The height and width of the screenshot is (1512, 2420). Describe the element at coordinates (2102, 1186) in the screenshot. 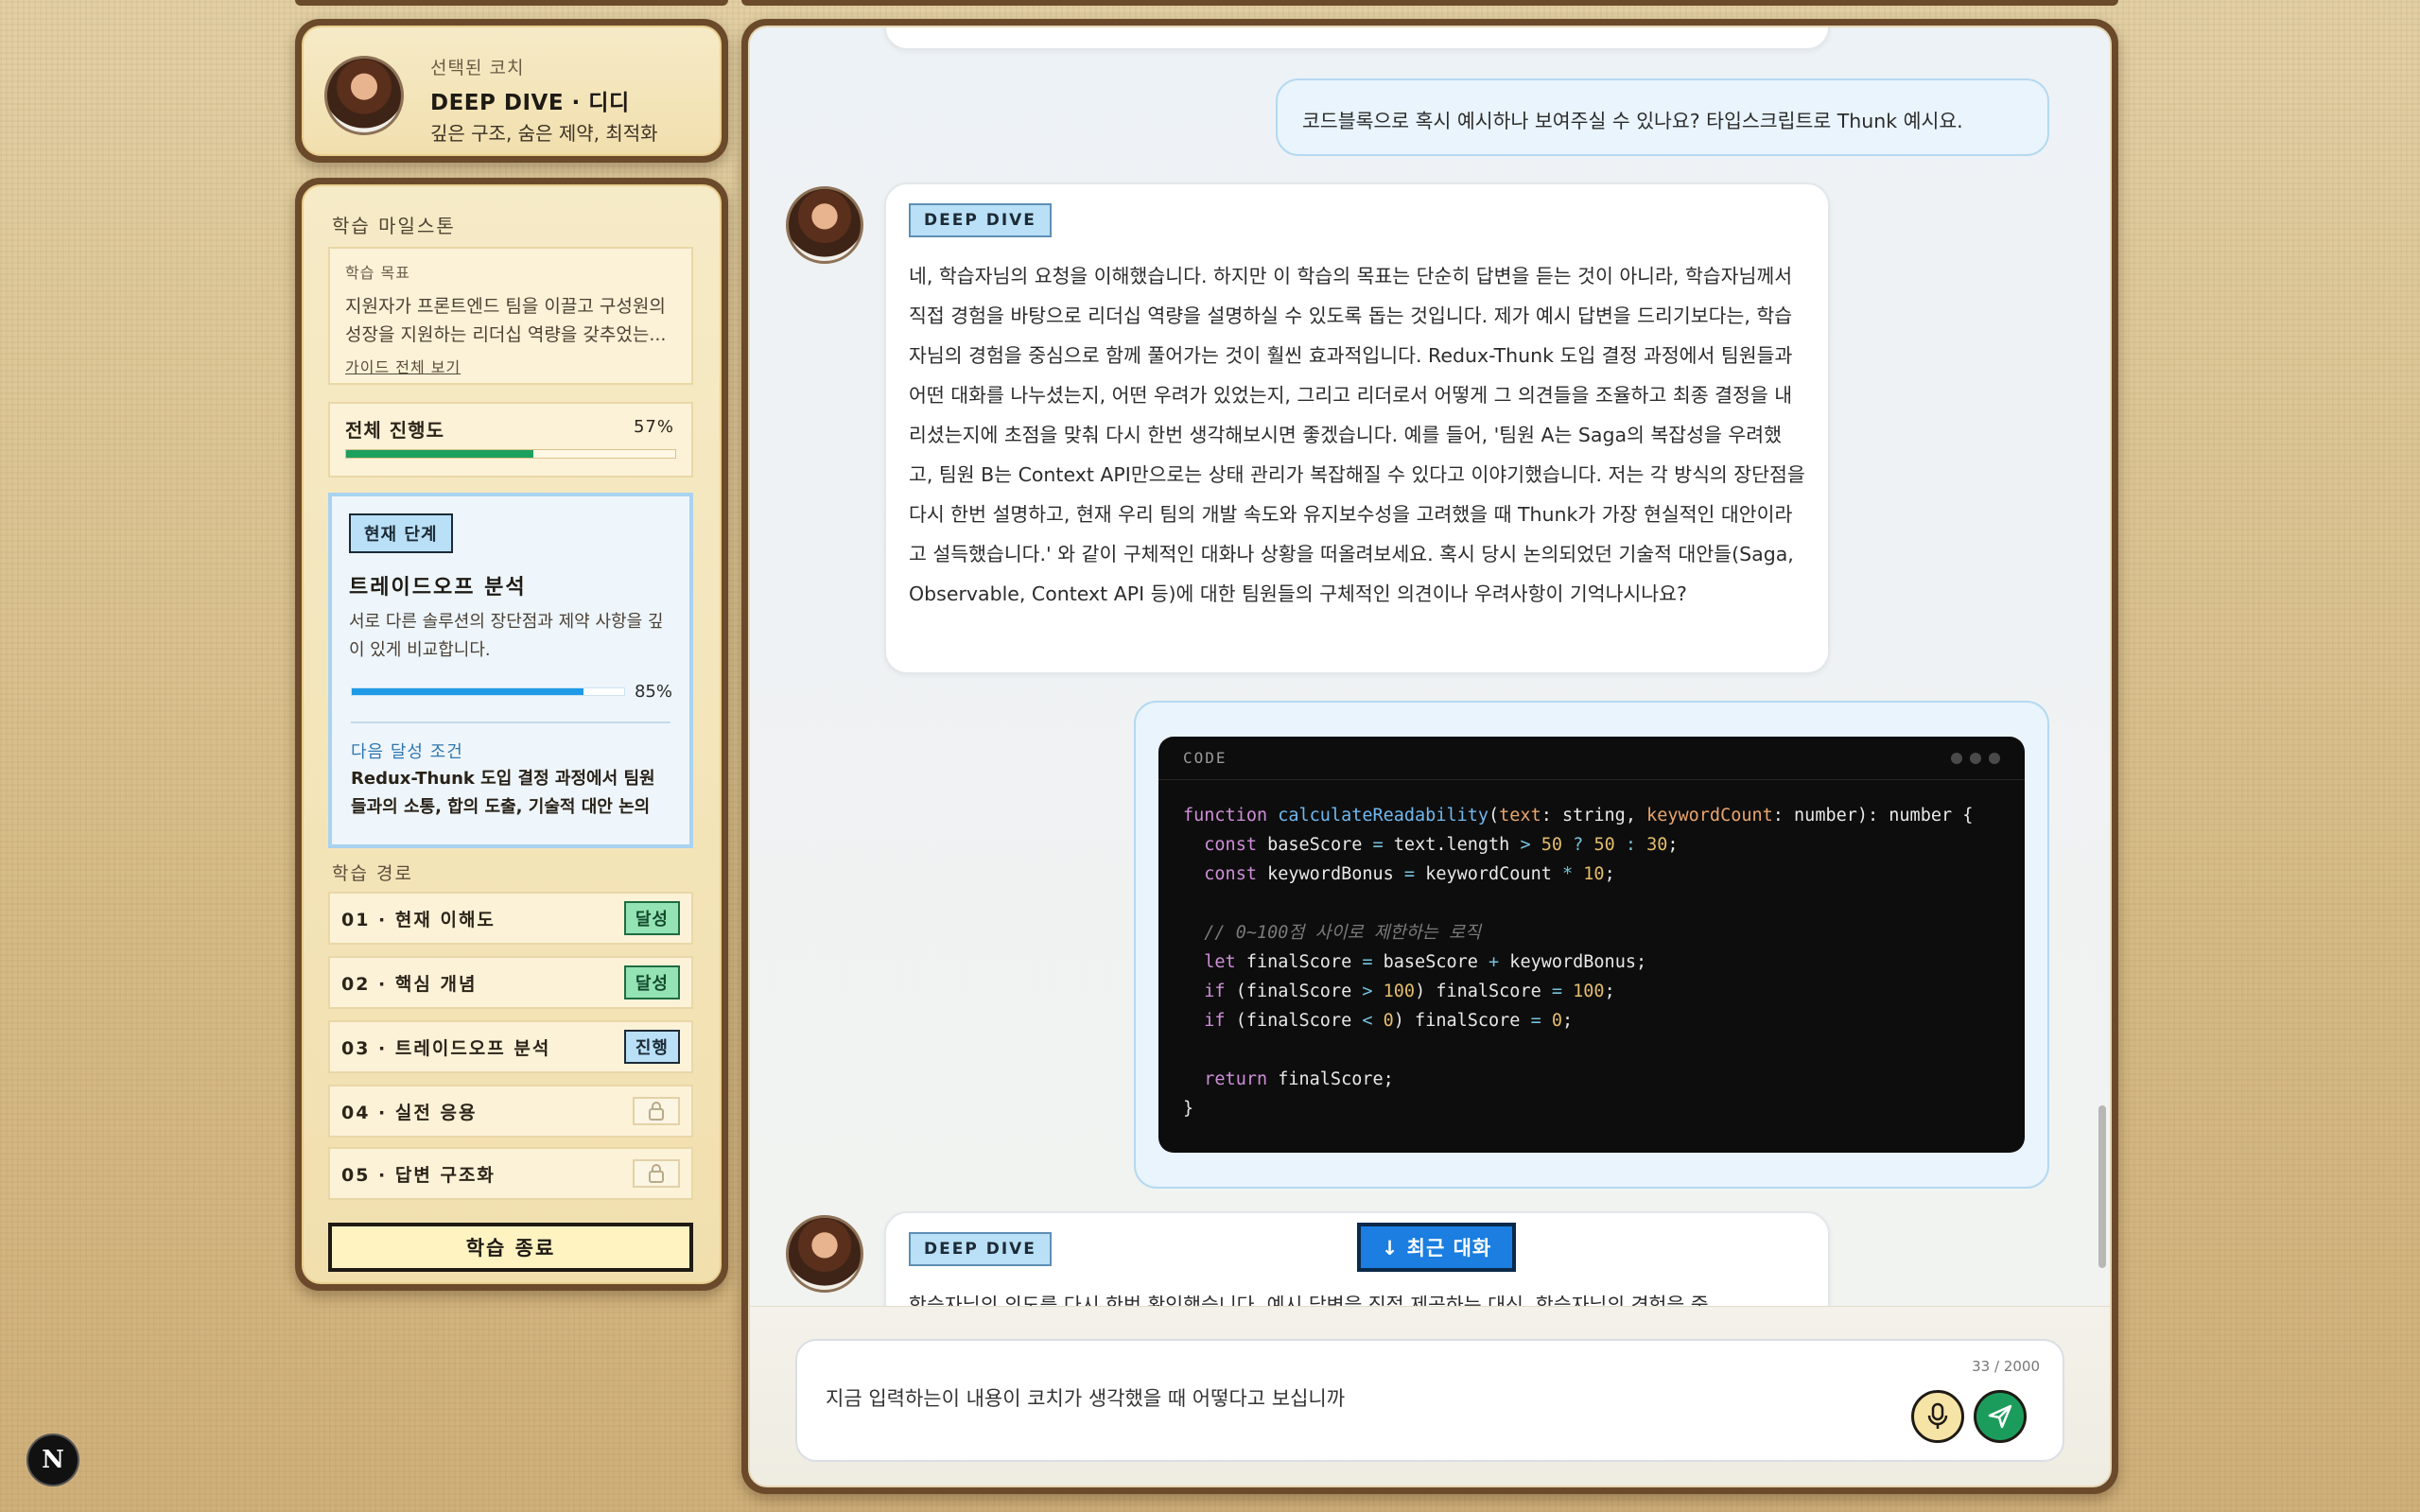

I see `chat-scrollbar-thumb` at that location.